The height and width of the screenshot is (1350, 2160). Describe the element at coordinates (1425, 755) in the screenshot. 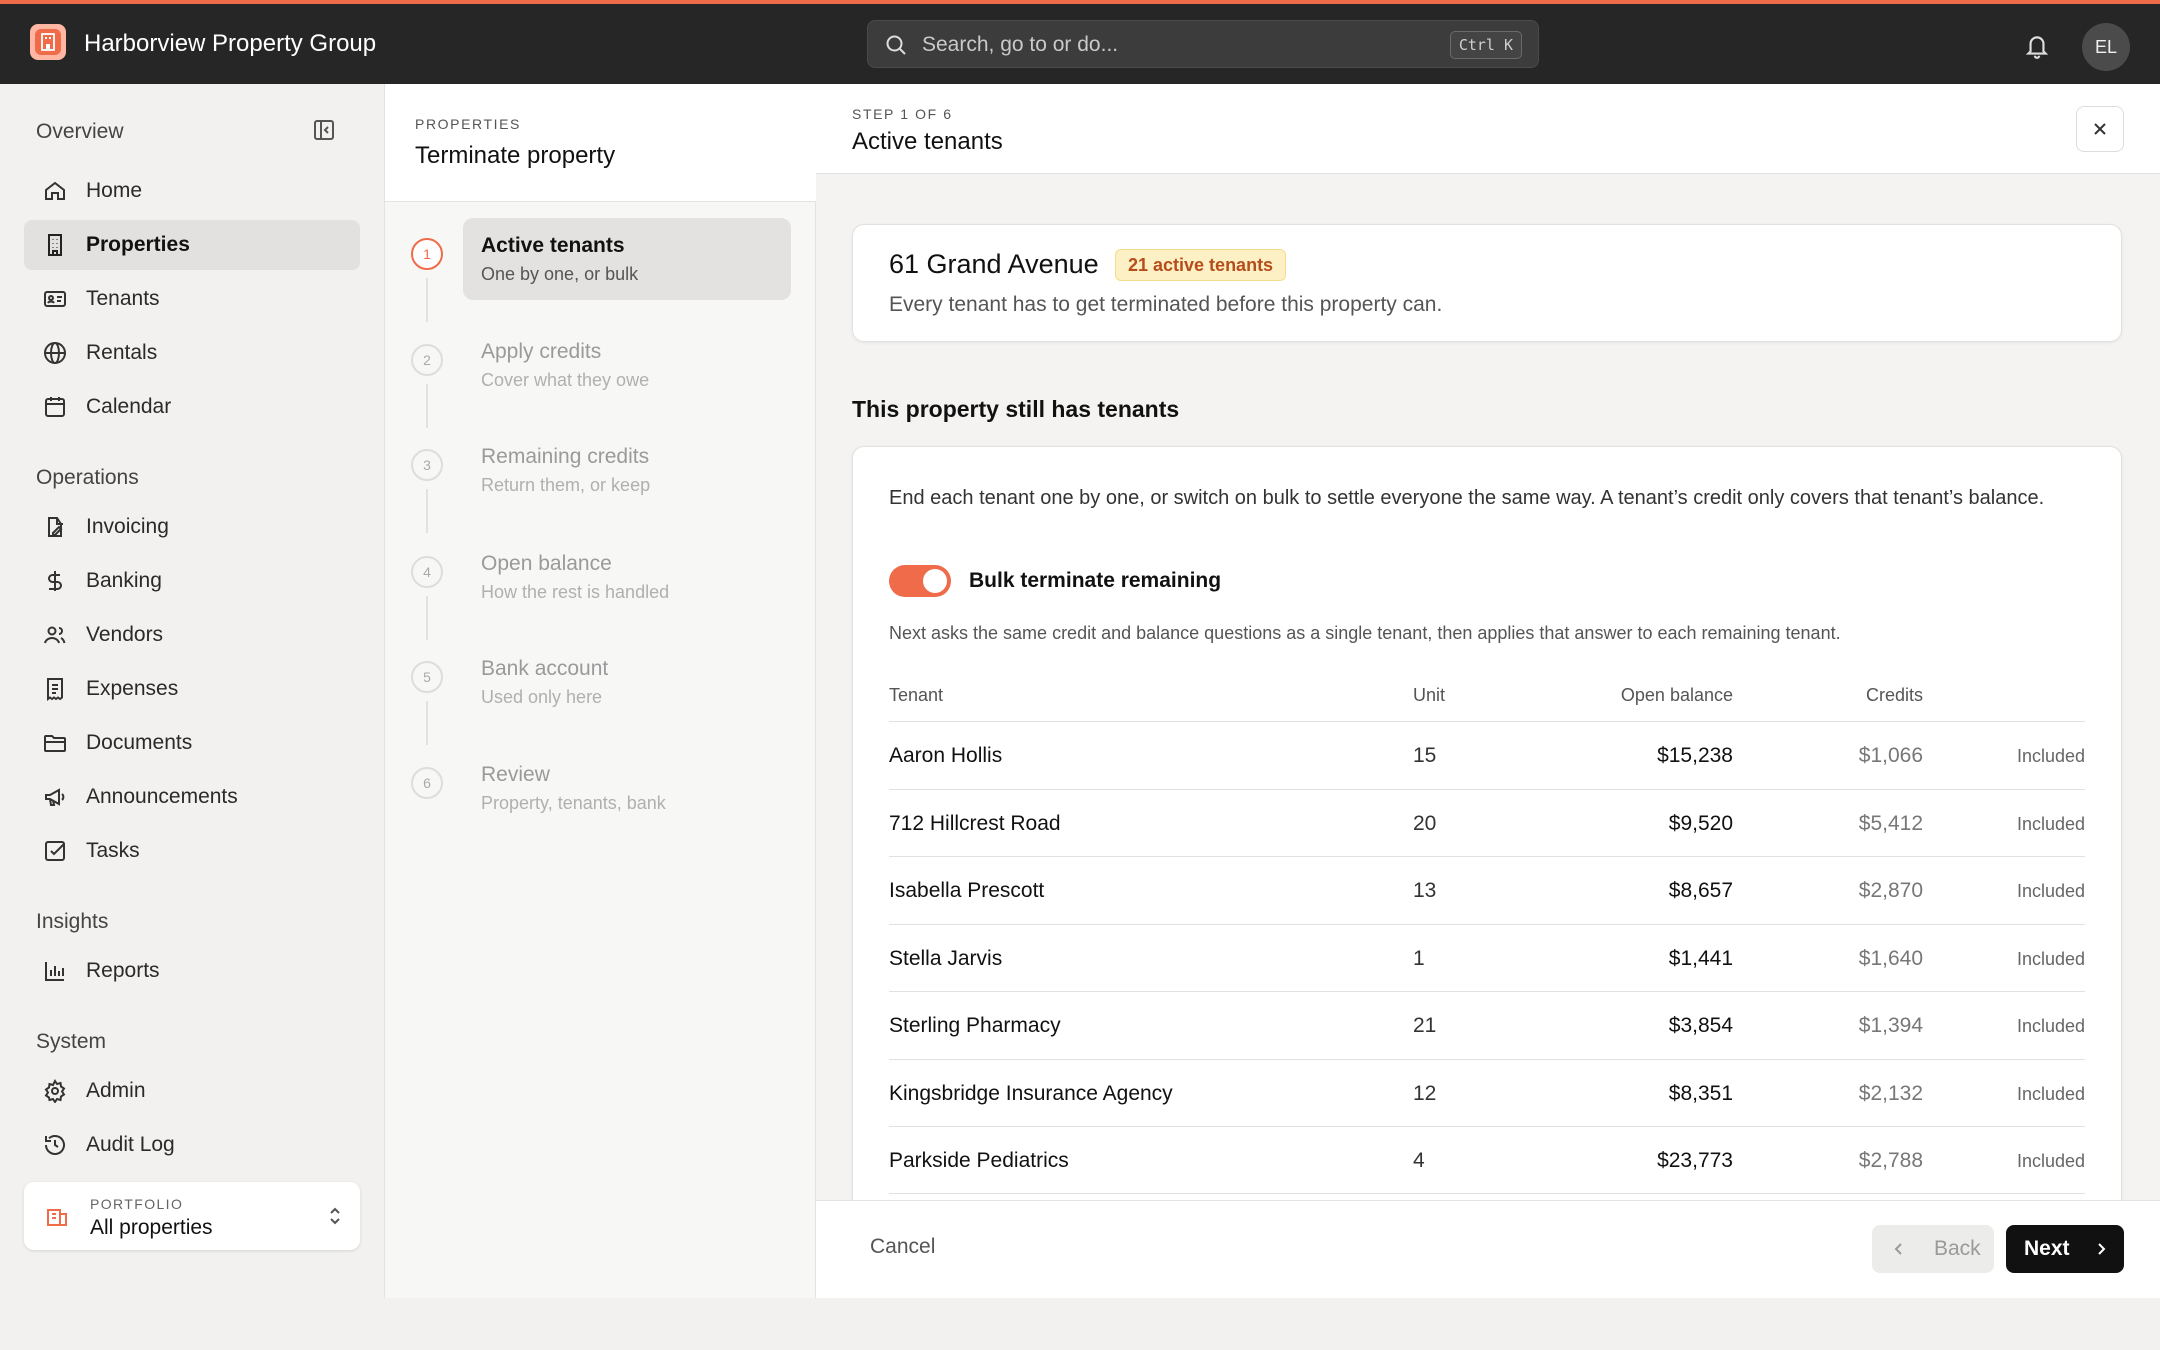

I see `unit-number: 15` at that location.